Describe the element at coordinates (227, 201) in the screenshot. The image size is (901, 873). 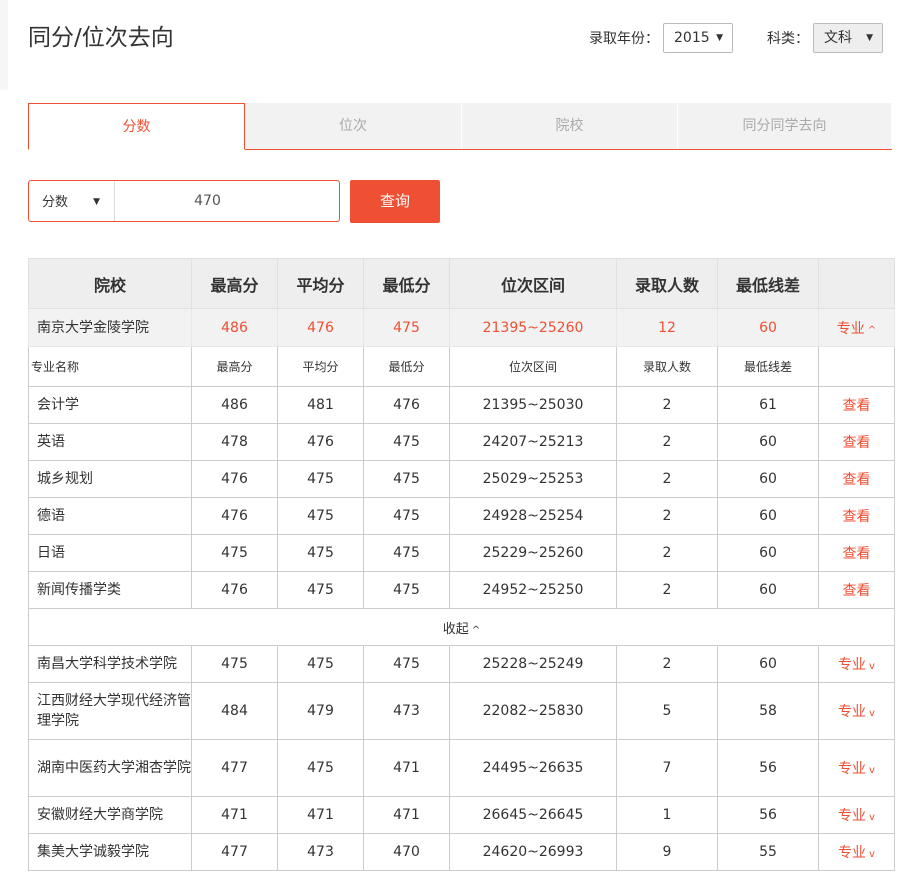
I see `score-input` at that location.